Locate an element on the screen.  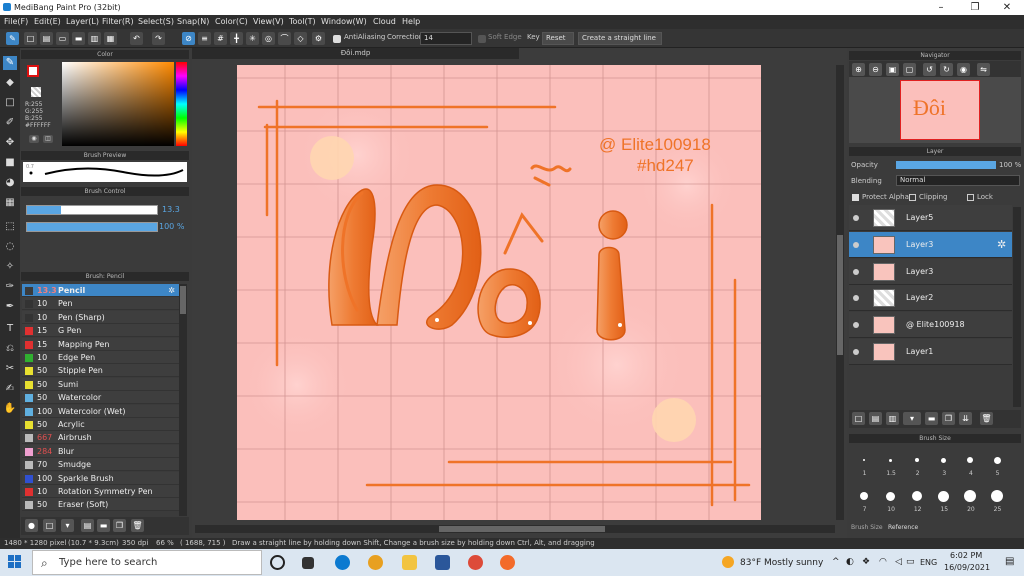
operation-tool-icon: ⎌ is located at coordinates (10, 349).